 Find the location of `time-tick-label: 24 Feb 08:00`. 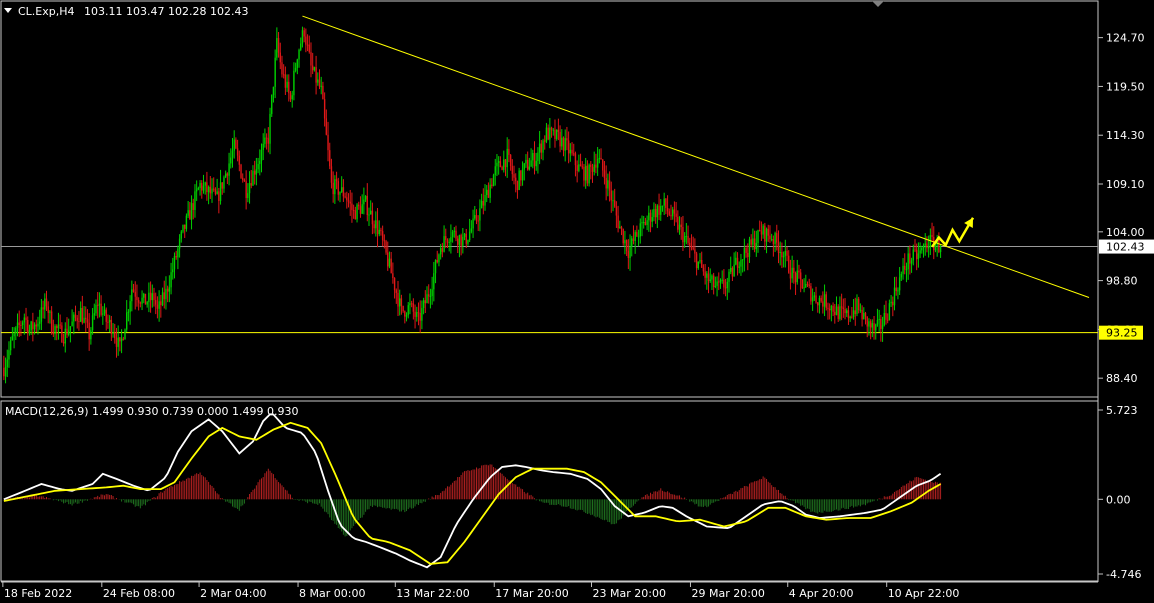

time-tick-label: 24 Feb 08:00 is located at coordinates (139, 593).